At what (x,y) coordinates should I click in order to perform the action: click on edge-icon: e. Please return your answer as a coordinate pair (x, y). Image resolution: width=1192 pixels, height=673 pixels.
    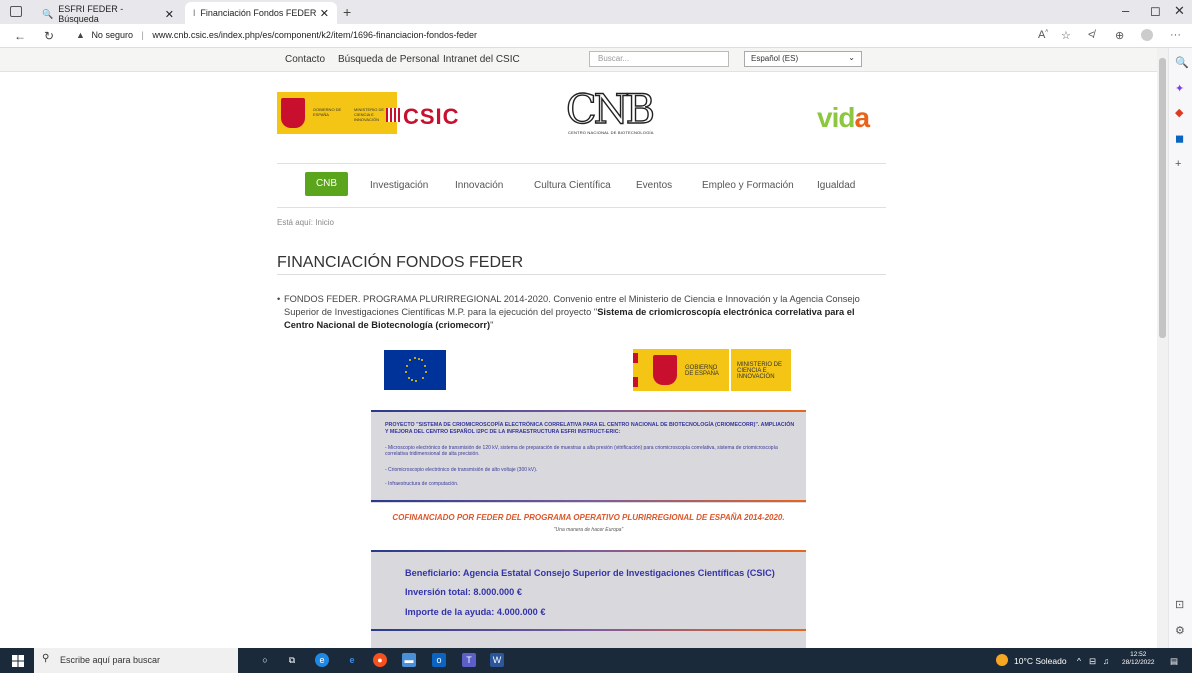
    Looking at the image, I should click on (322, 660).